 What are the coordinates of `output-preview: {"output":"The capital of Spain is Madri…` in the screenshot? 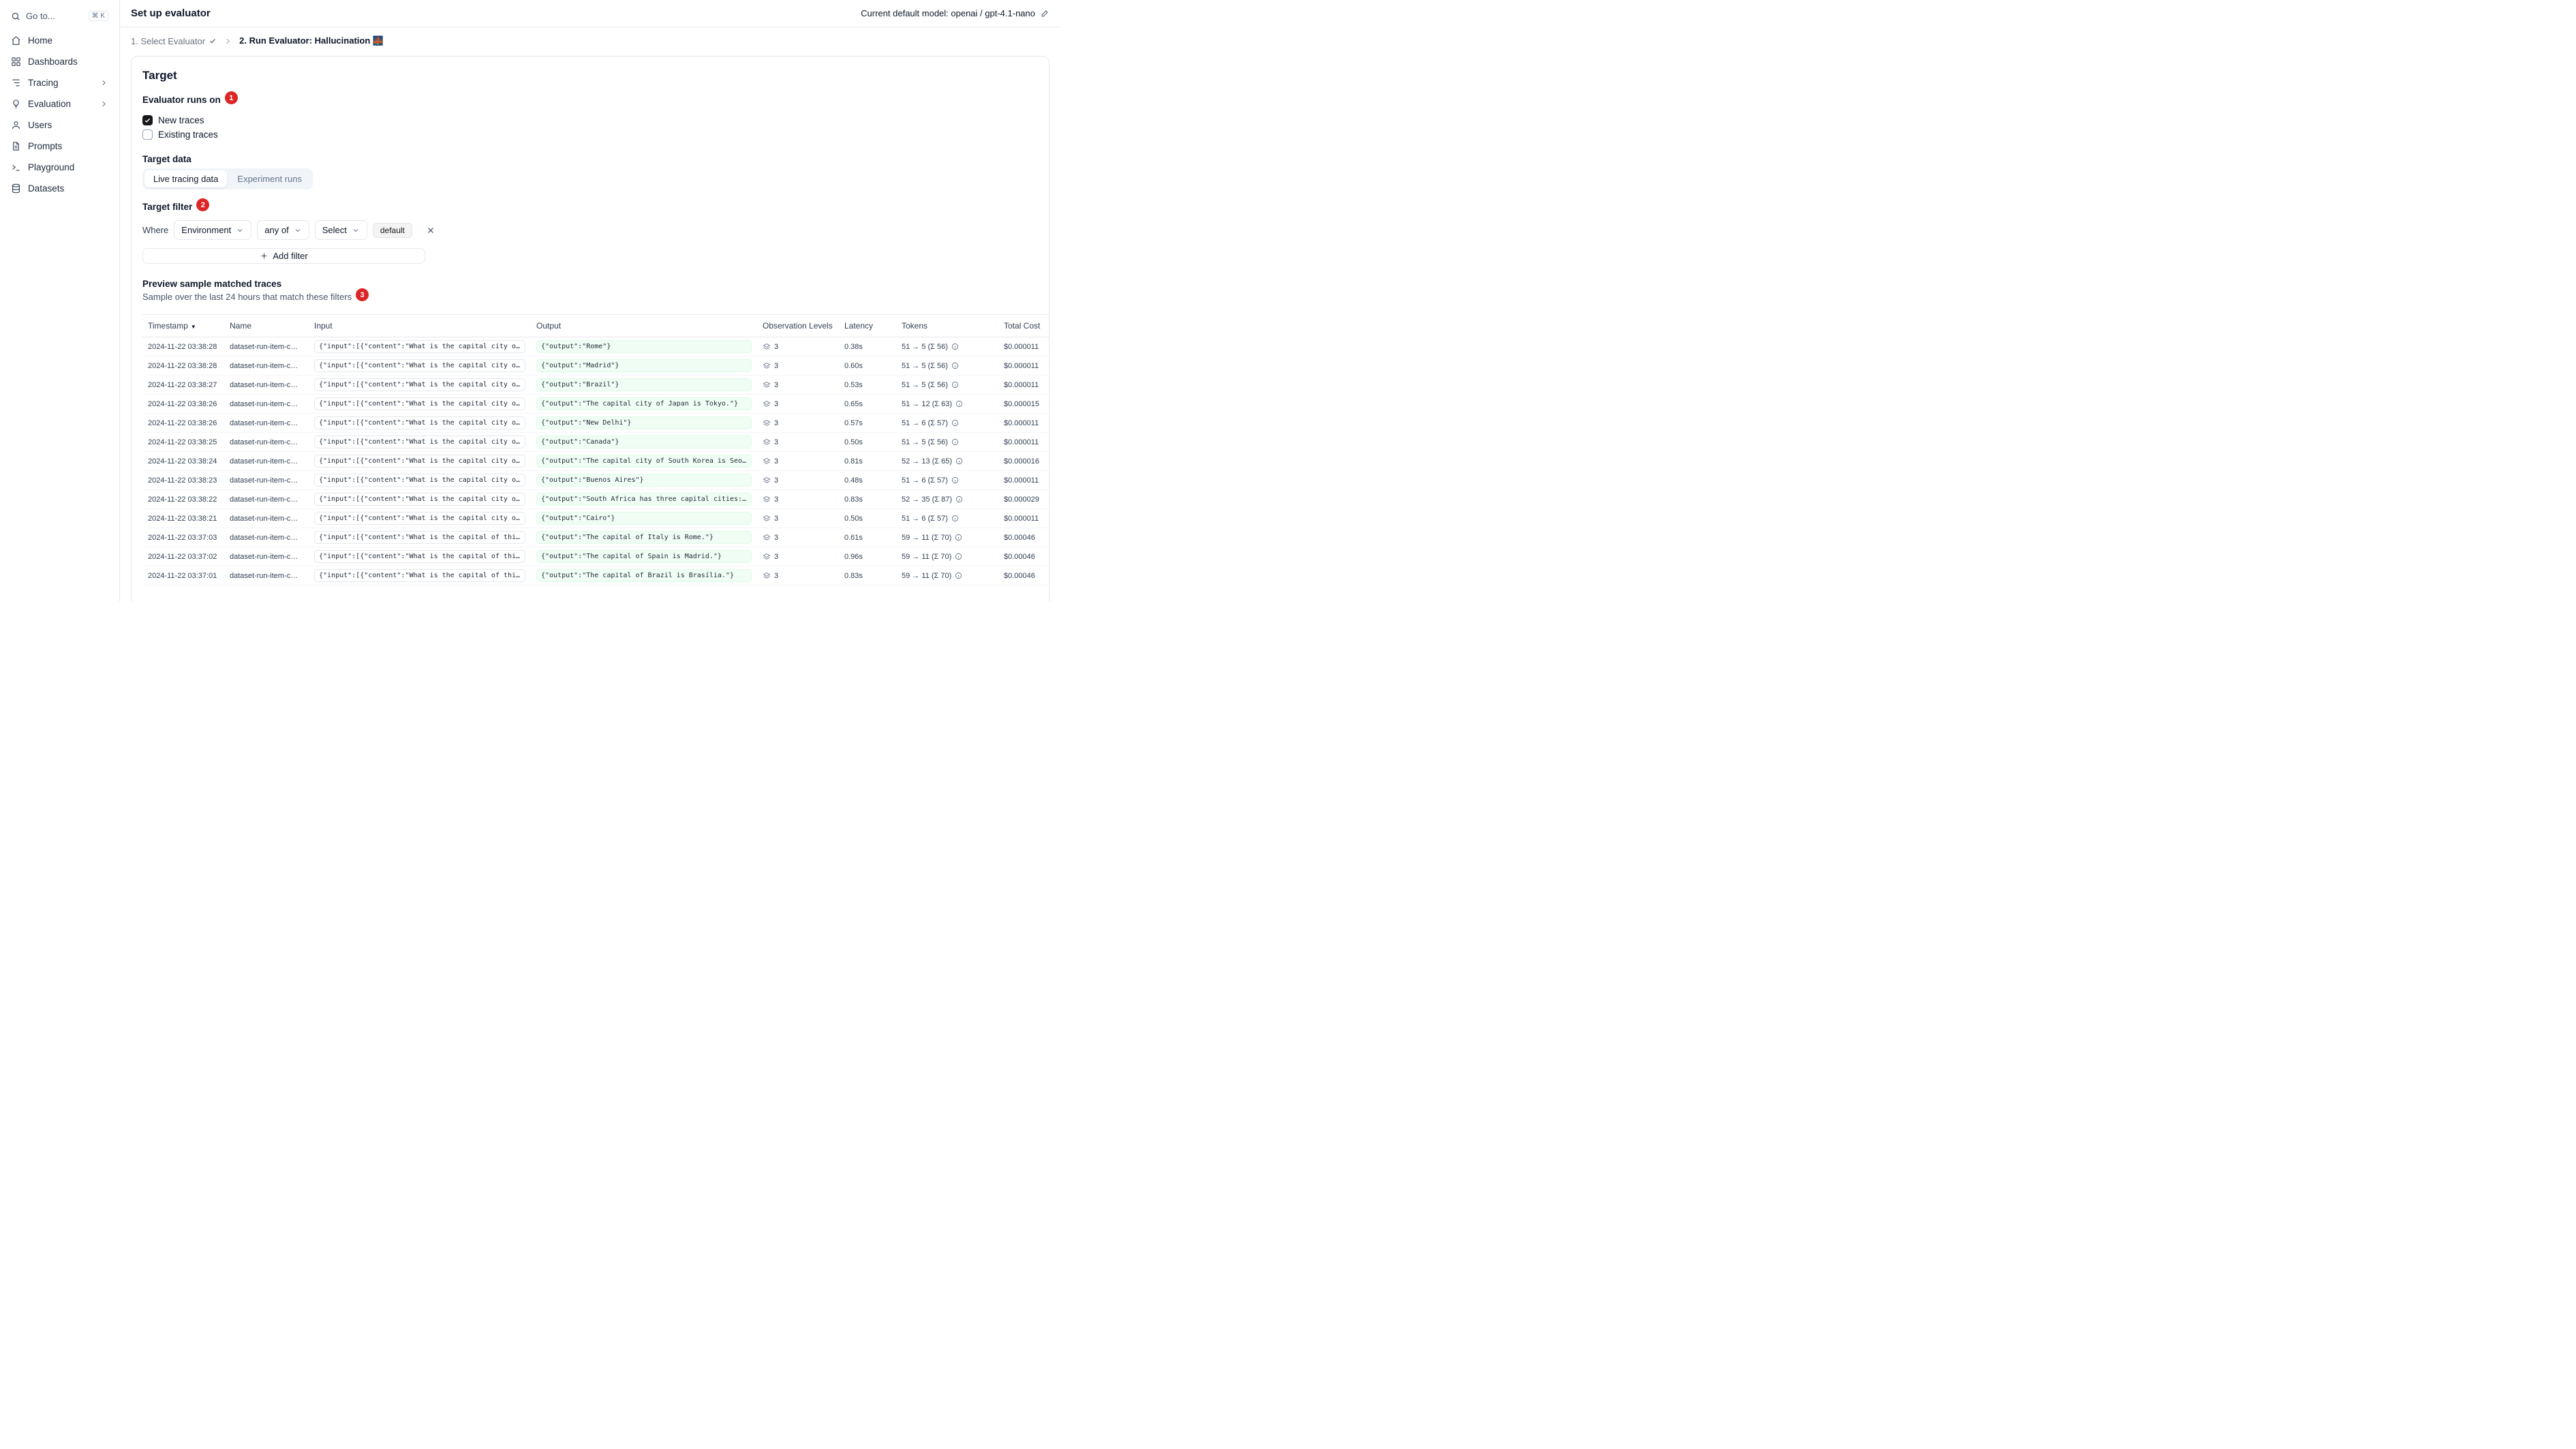 It's located at (644, 557).